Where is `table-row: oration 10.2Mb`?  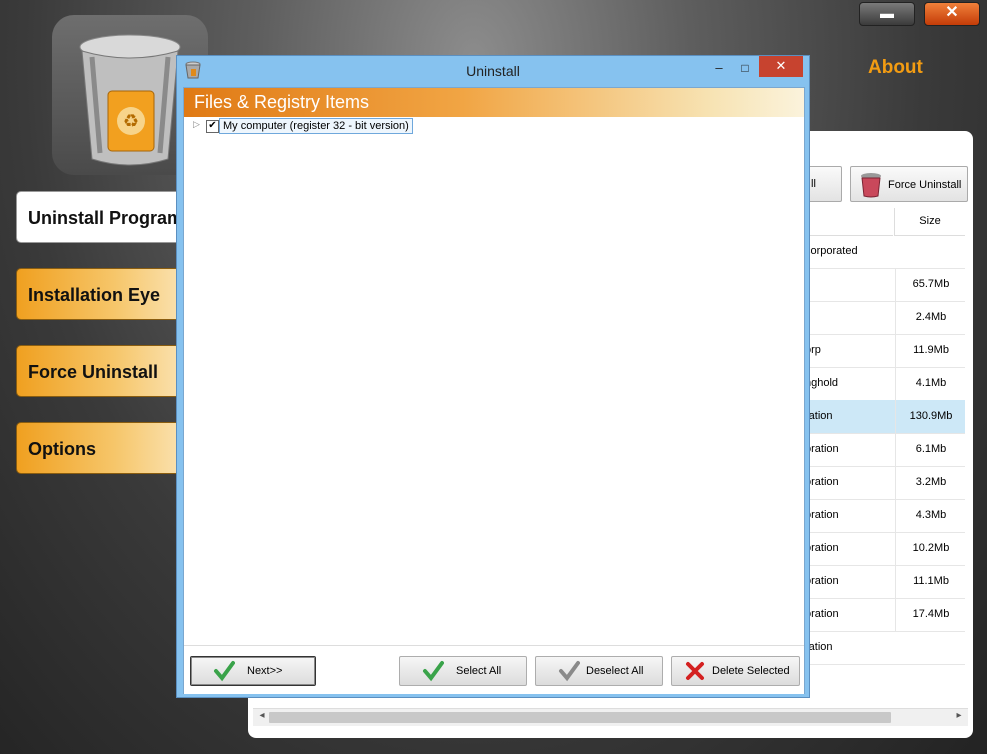
table-row: oration 10.2Mb is located at coordinates (885, 549).